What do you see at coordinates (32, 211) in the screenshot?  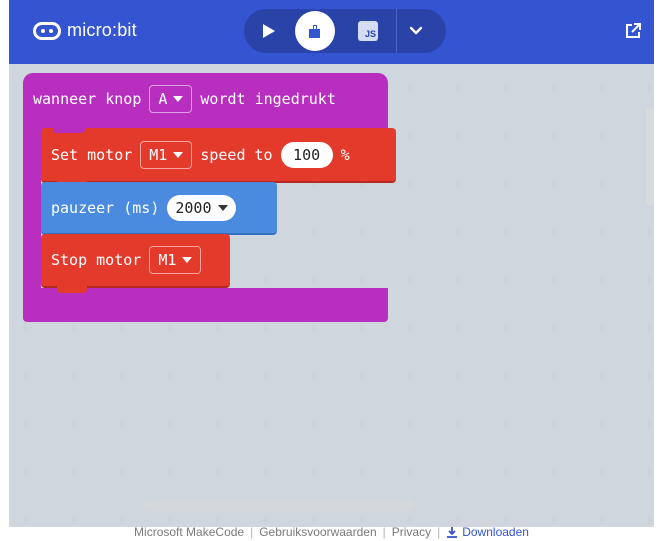 I see `event-block-side` at bounding box center [32, 211].